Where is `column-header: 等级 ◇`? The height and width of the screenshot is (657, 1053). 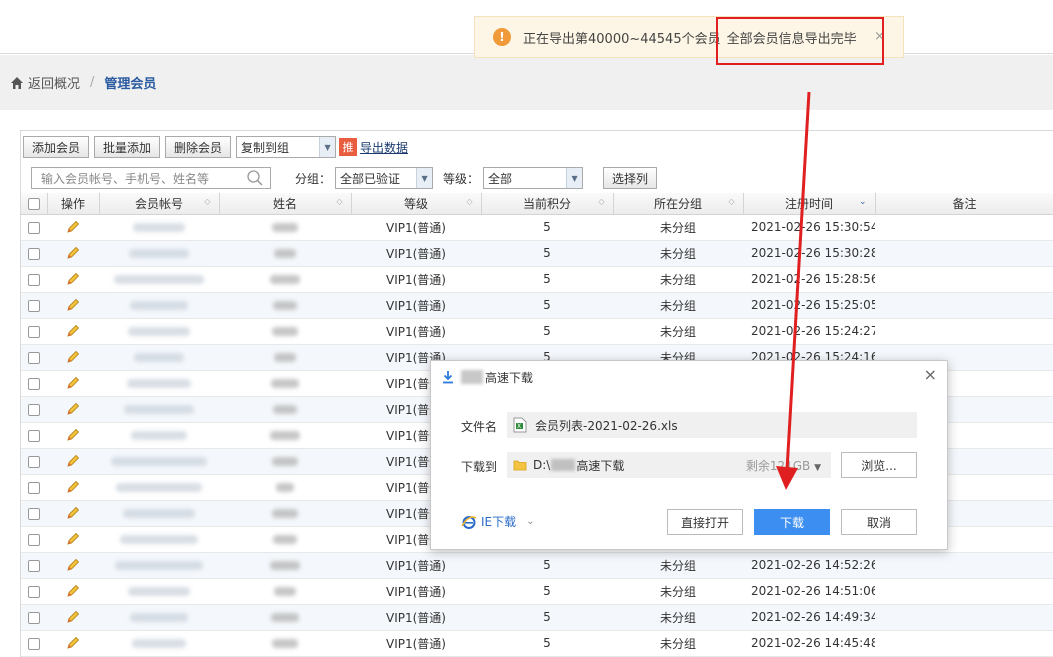
column-header: 等级 ◇ is located at coordinates (416, 204).